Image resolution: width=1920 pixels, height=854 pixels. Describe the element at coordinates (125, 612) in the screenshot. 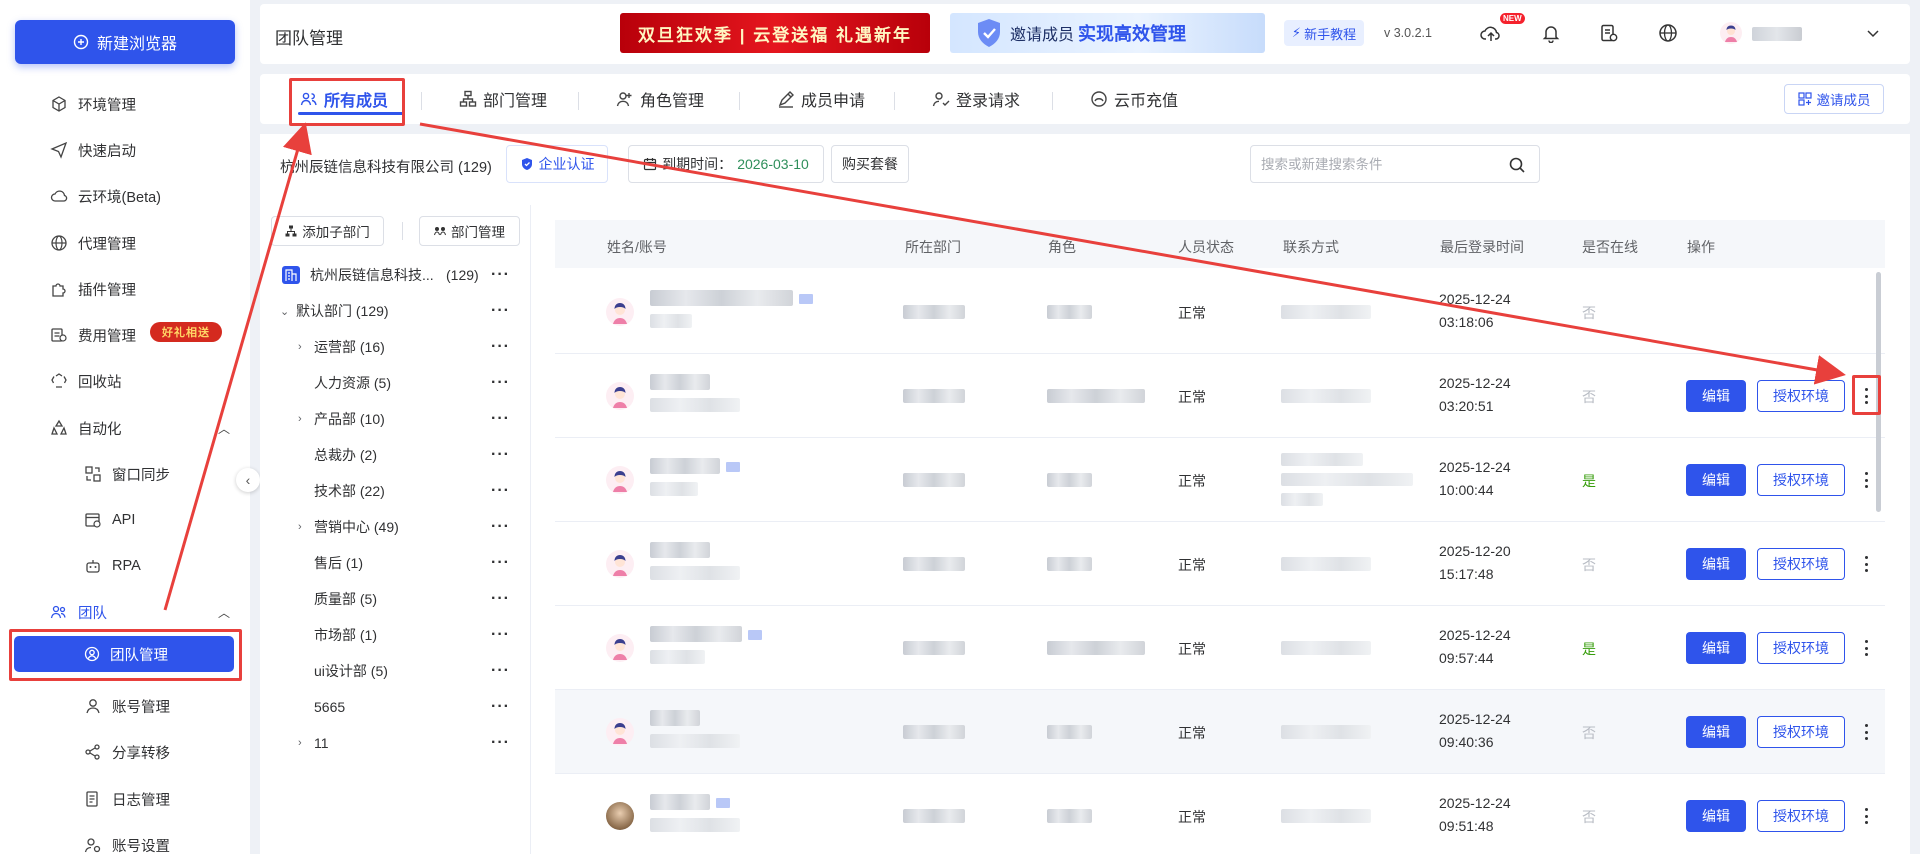

I see `sidebar-item-11: 团队 ︿` at that location.